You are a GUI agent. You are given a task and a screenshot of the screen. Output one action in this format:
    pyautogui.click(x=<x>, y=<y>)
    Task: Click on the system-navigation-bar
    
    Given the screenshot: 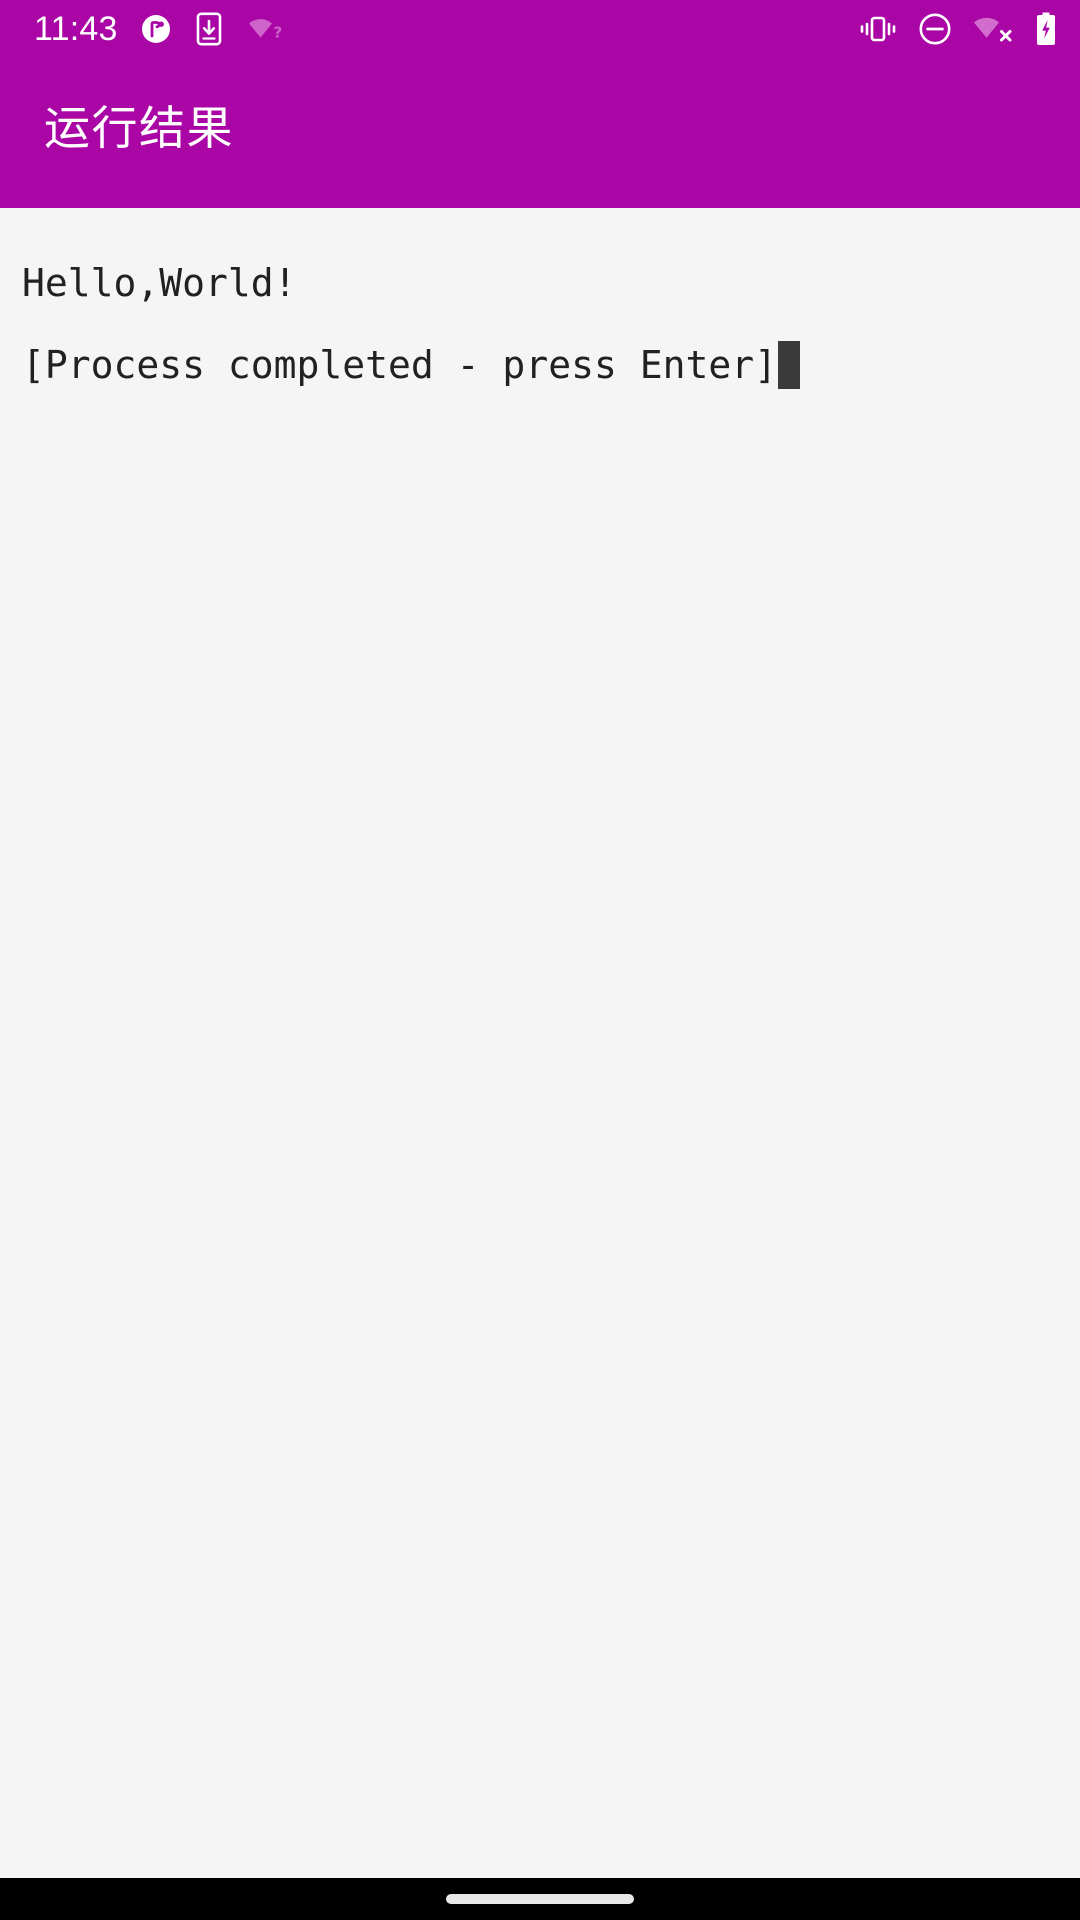 What is the action you would take?
    pyautogui.click(x=540, y=1899)
    